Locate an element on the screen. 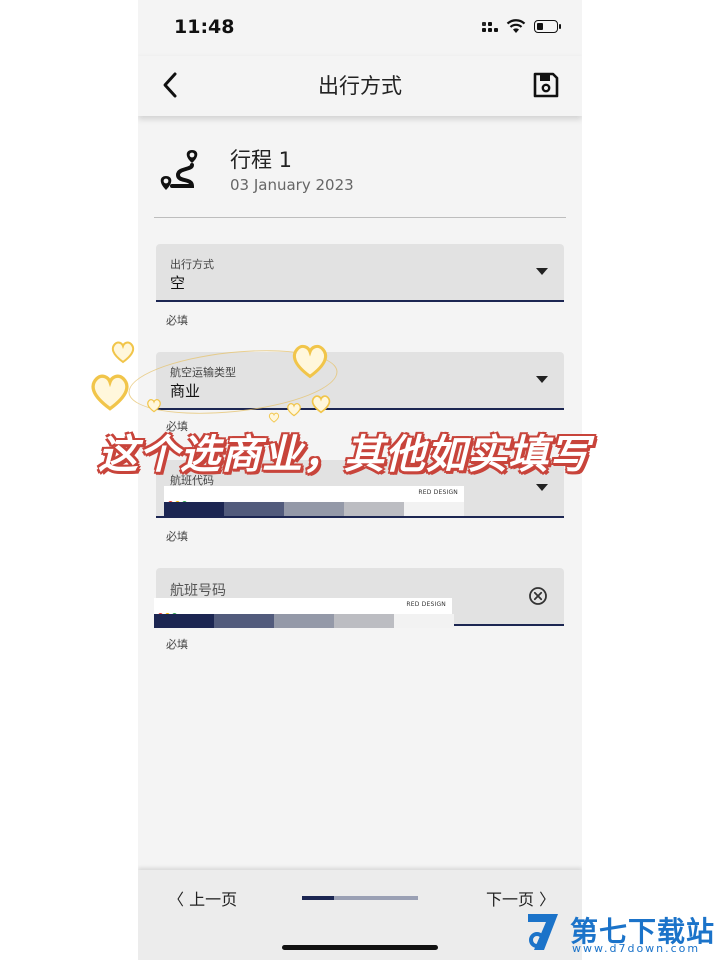  wifi-icon is located at coordinates (516, 26).